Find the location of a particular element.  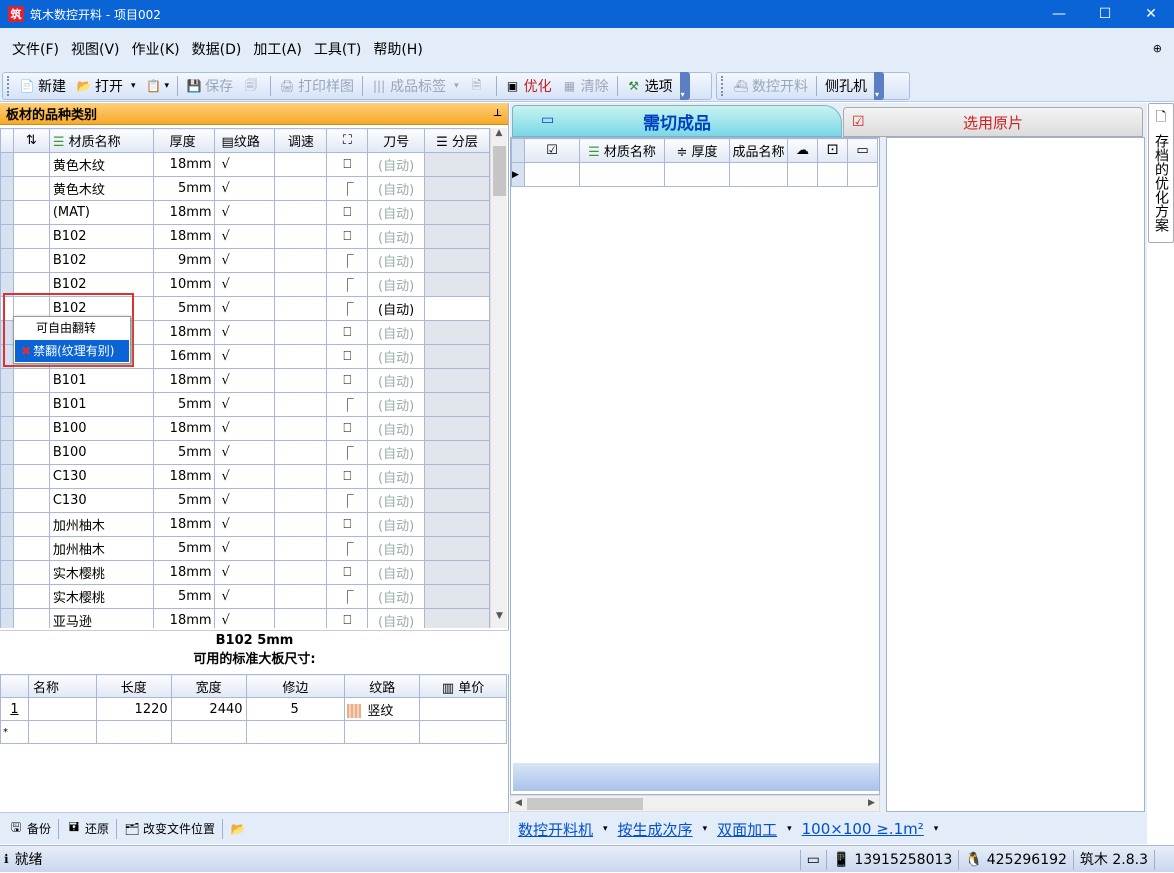

table-row: 实木樱桃 5mm √ ⎾ (自动) is located at coordinates (245, 596).